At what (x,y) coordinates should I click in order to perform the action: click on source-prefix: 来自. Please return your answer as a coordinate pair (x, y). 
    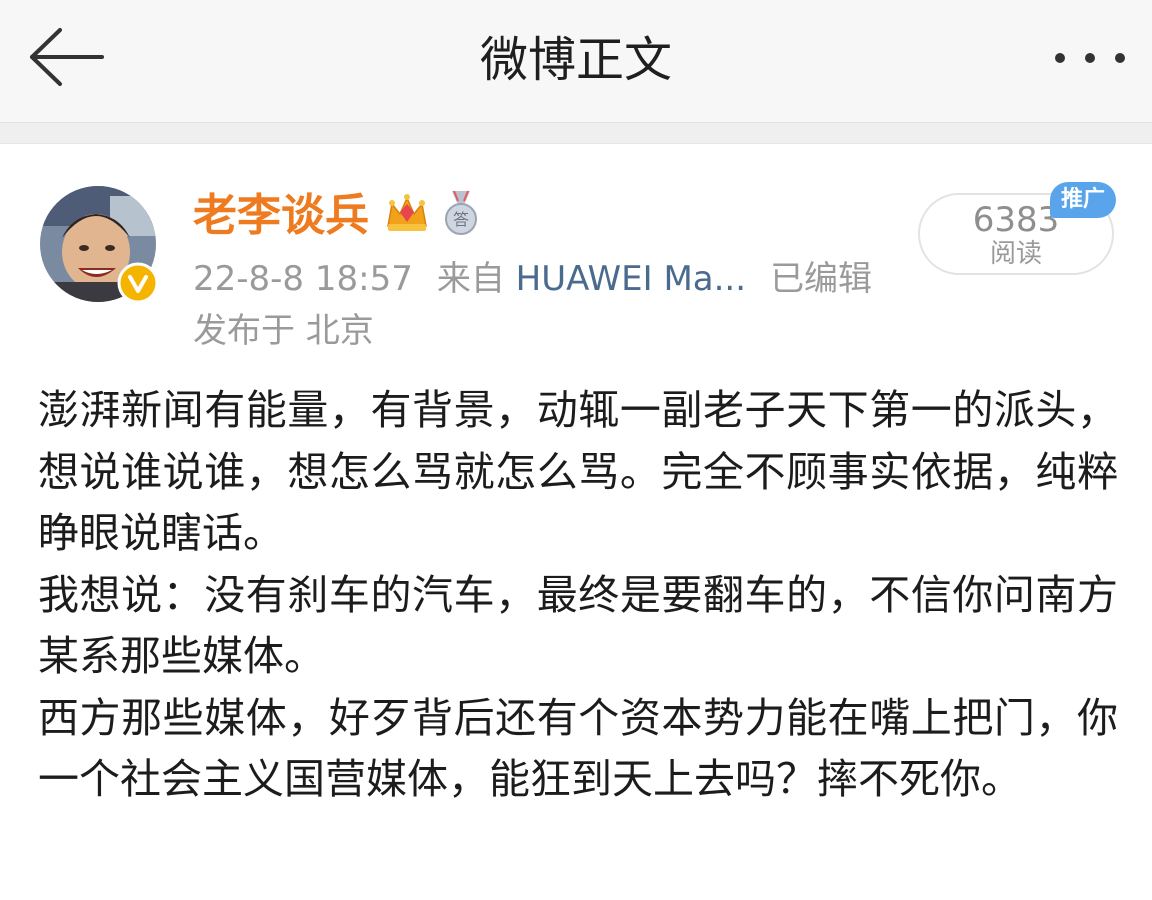
    Looking at the image, I should click on (470, 279).